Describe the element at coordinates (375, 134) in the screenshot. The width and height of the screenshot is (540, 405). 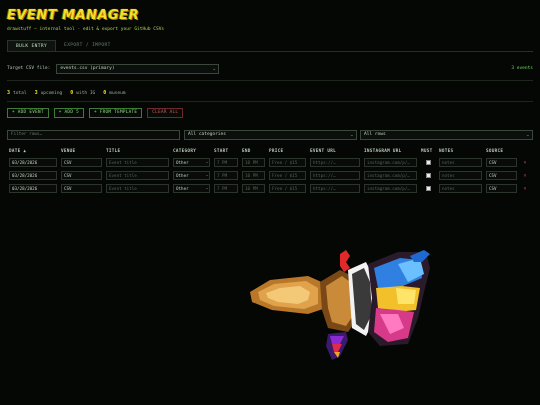
I see `rows-filter-value: All rows` at that location.